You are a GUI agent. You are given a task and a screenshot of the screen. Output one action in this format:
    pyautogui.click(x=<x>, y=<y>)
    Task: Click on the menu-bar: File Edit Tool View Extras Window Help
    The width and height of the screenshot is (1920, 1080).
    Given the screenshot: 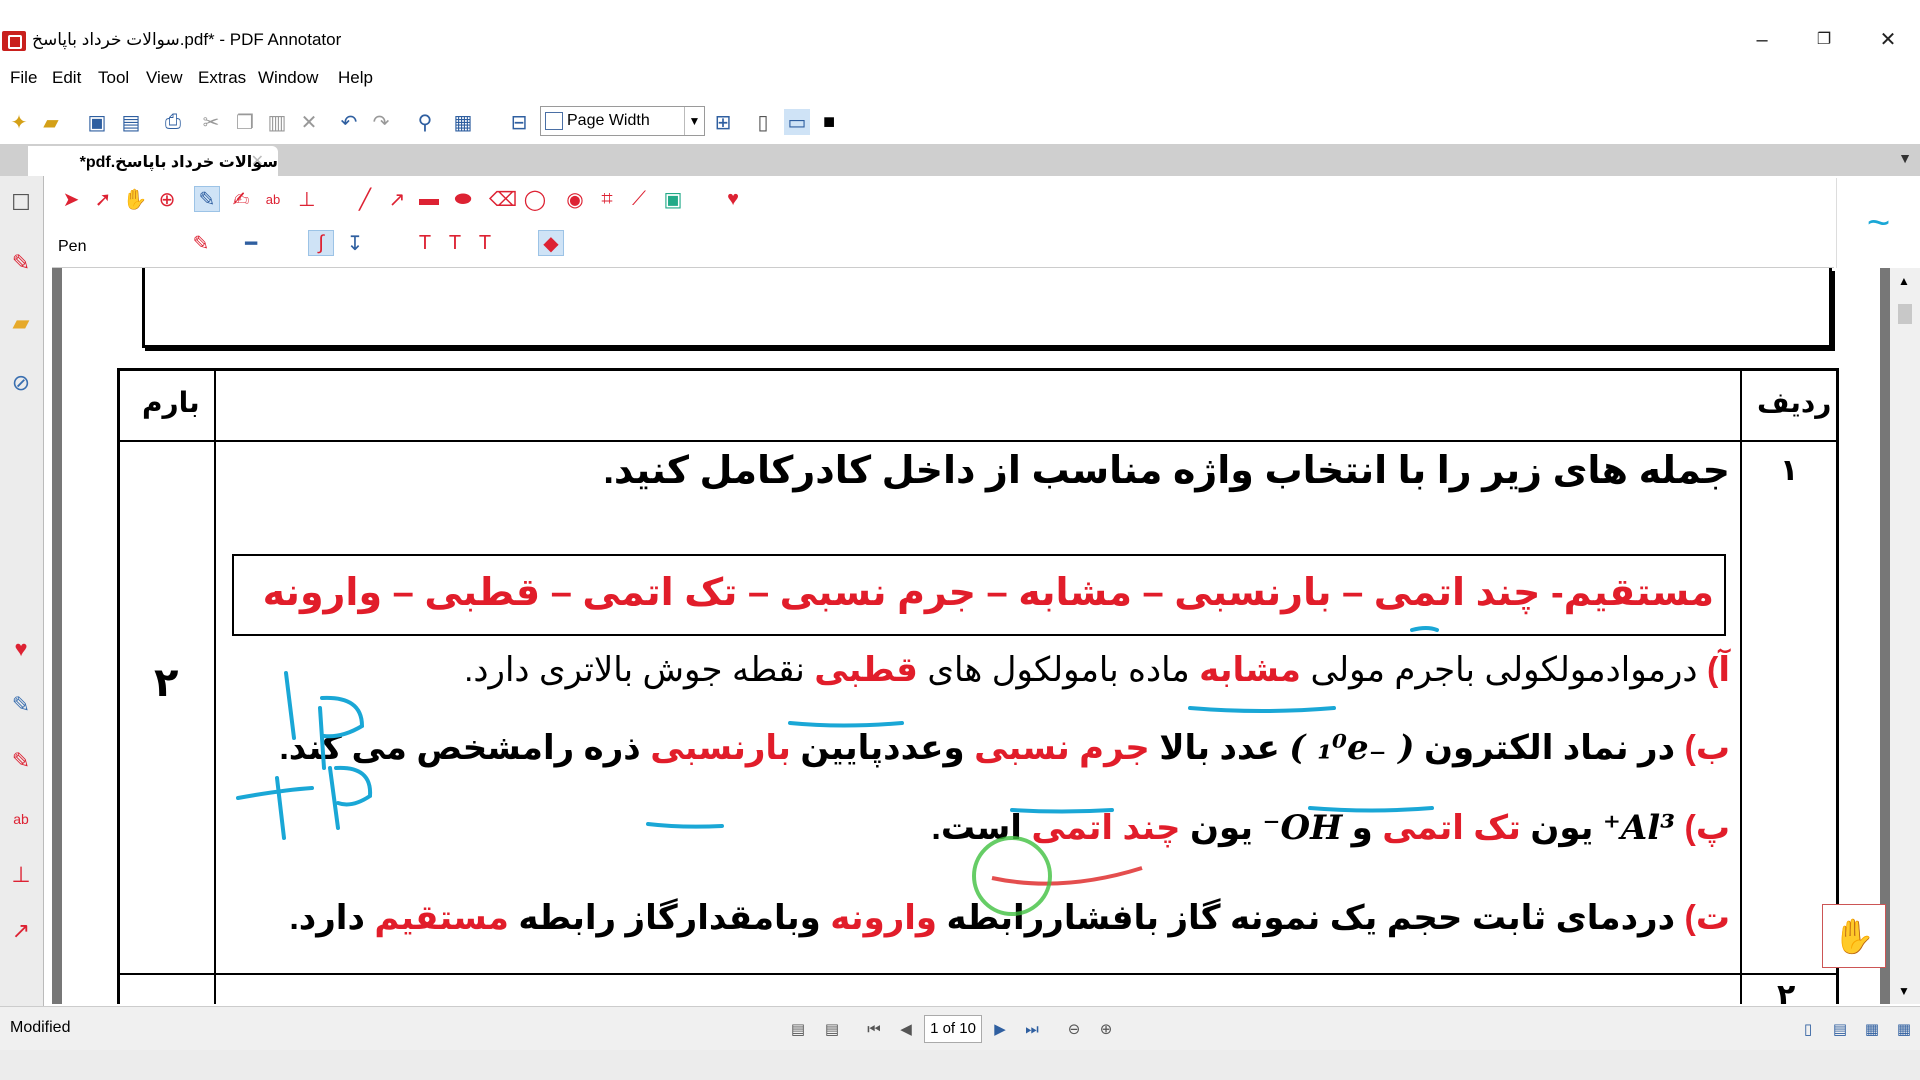 What is the action you would take?
    pyautogui.click(x=960, y=78)
    